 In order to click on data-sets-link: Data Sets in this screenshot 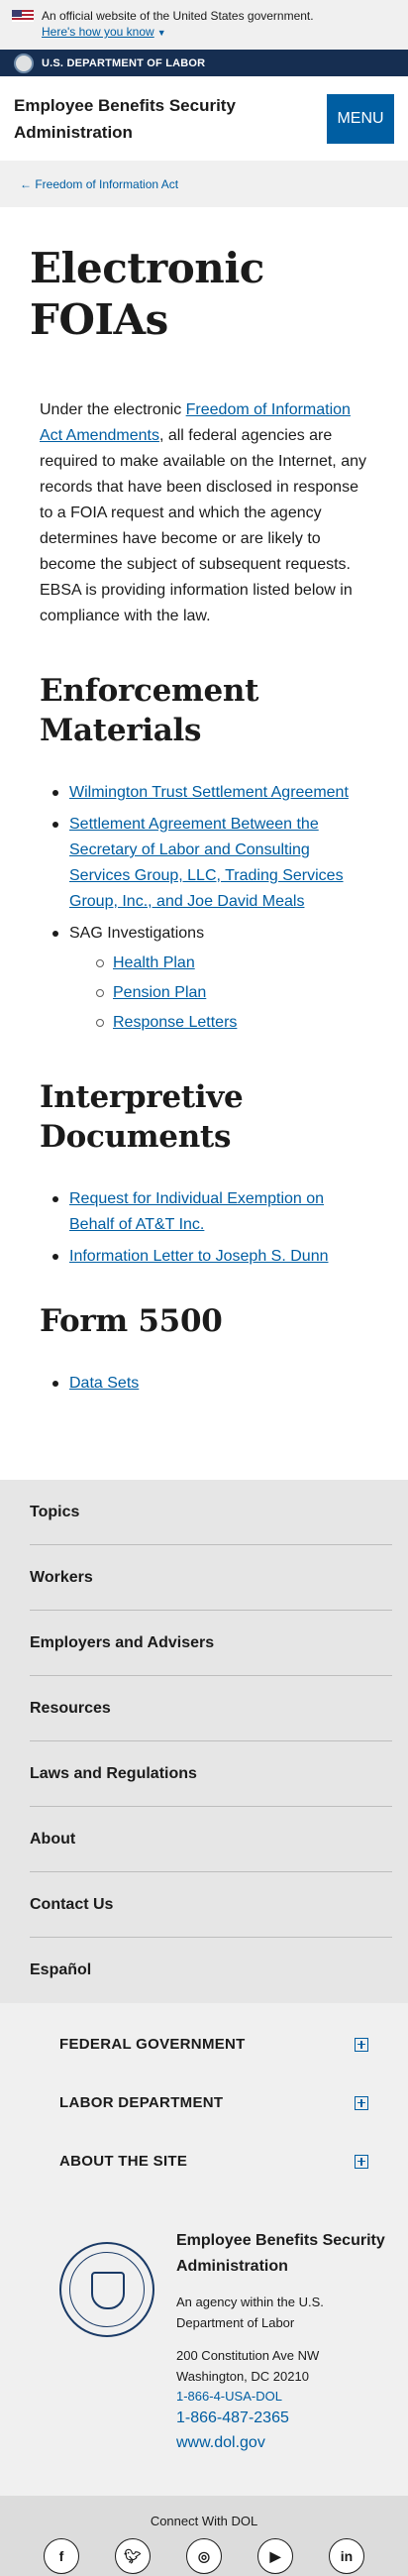, I will do `click(104, 1383)`.